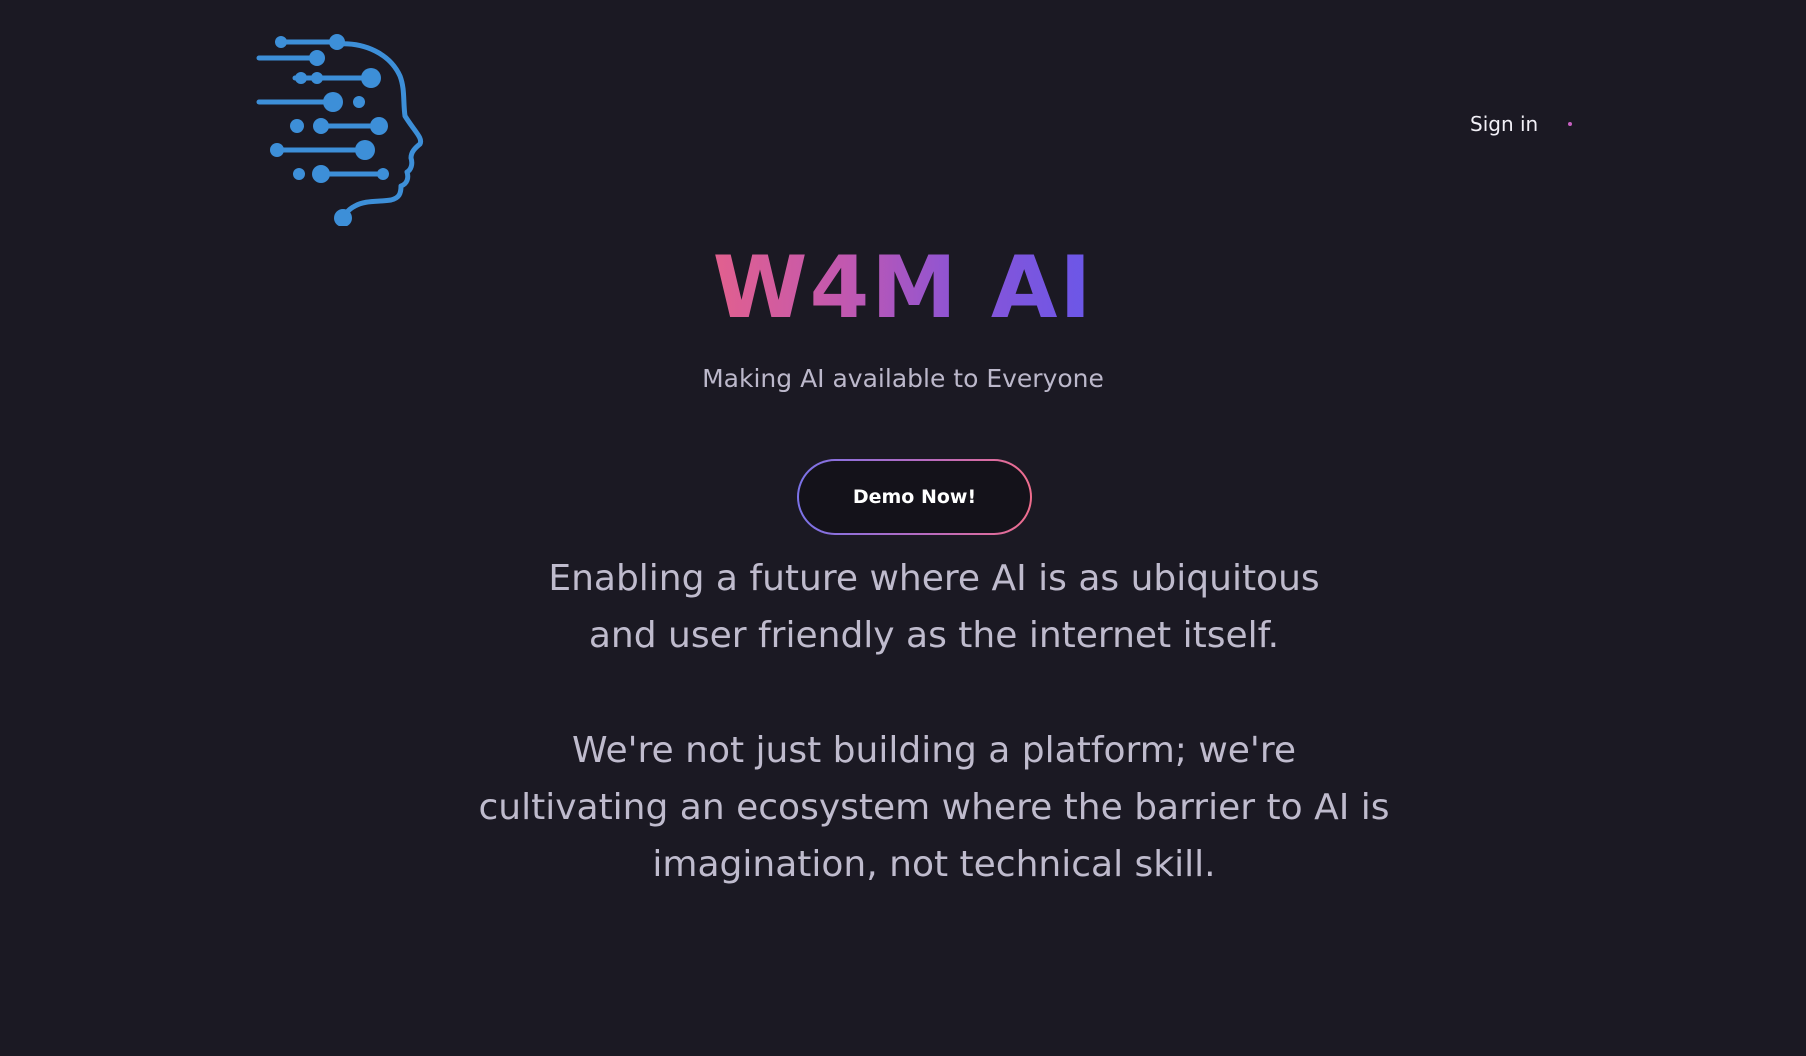  I want to click on demo-now-button: Demo Now!, so click(914, 497).